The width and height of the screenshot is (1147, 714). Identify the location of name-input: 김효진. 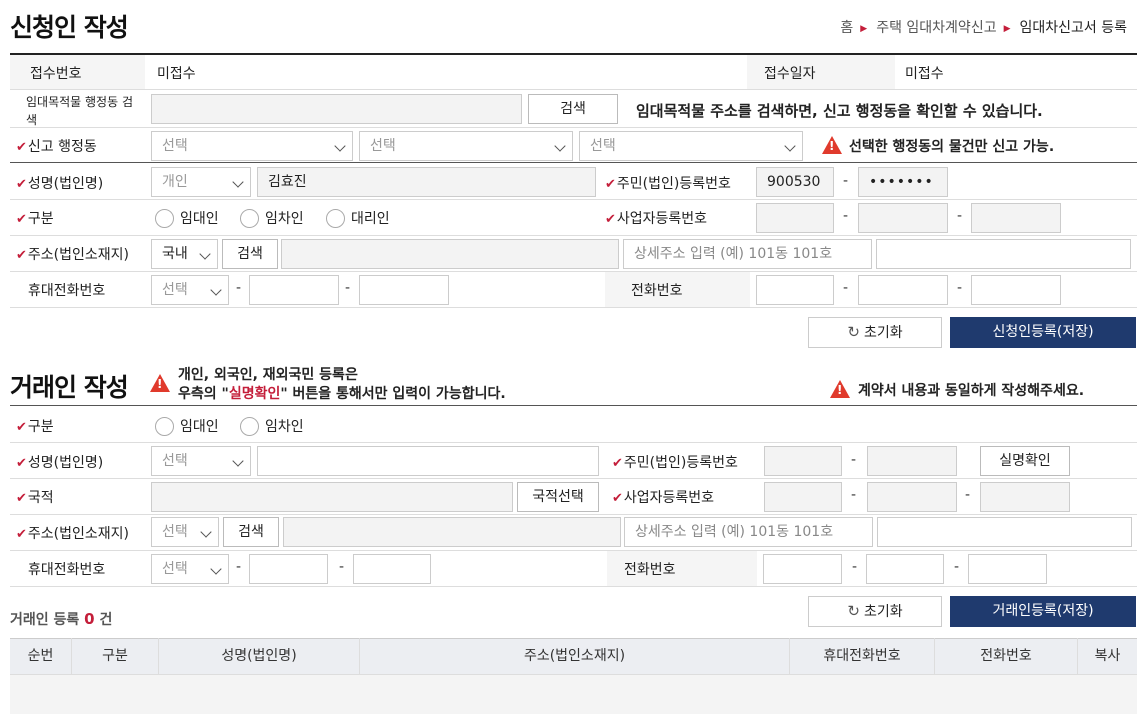
(426, 182).